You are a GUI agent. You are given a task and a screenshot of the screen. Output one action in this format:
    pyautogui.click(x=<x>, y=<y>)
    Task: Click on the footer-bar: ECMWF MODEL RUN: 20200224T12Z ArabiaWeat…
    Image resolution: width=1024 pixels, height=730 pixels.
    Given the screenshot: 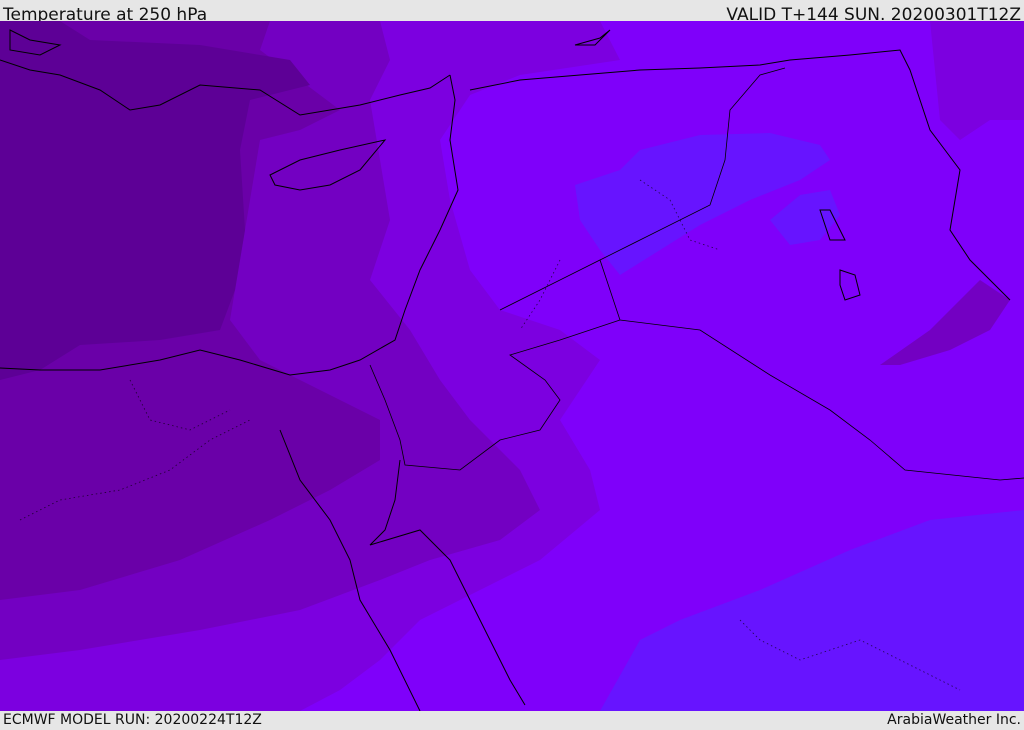 What is the action you would take?
    pyautogui.click(x=512, y=720)
    